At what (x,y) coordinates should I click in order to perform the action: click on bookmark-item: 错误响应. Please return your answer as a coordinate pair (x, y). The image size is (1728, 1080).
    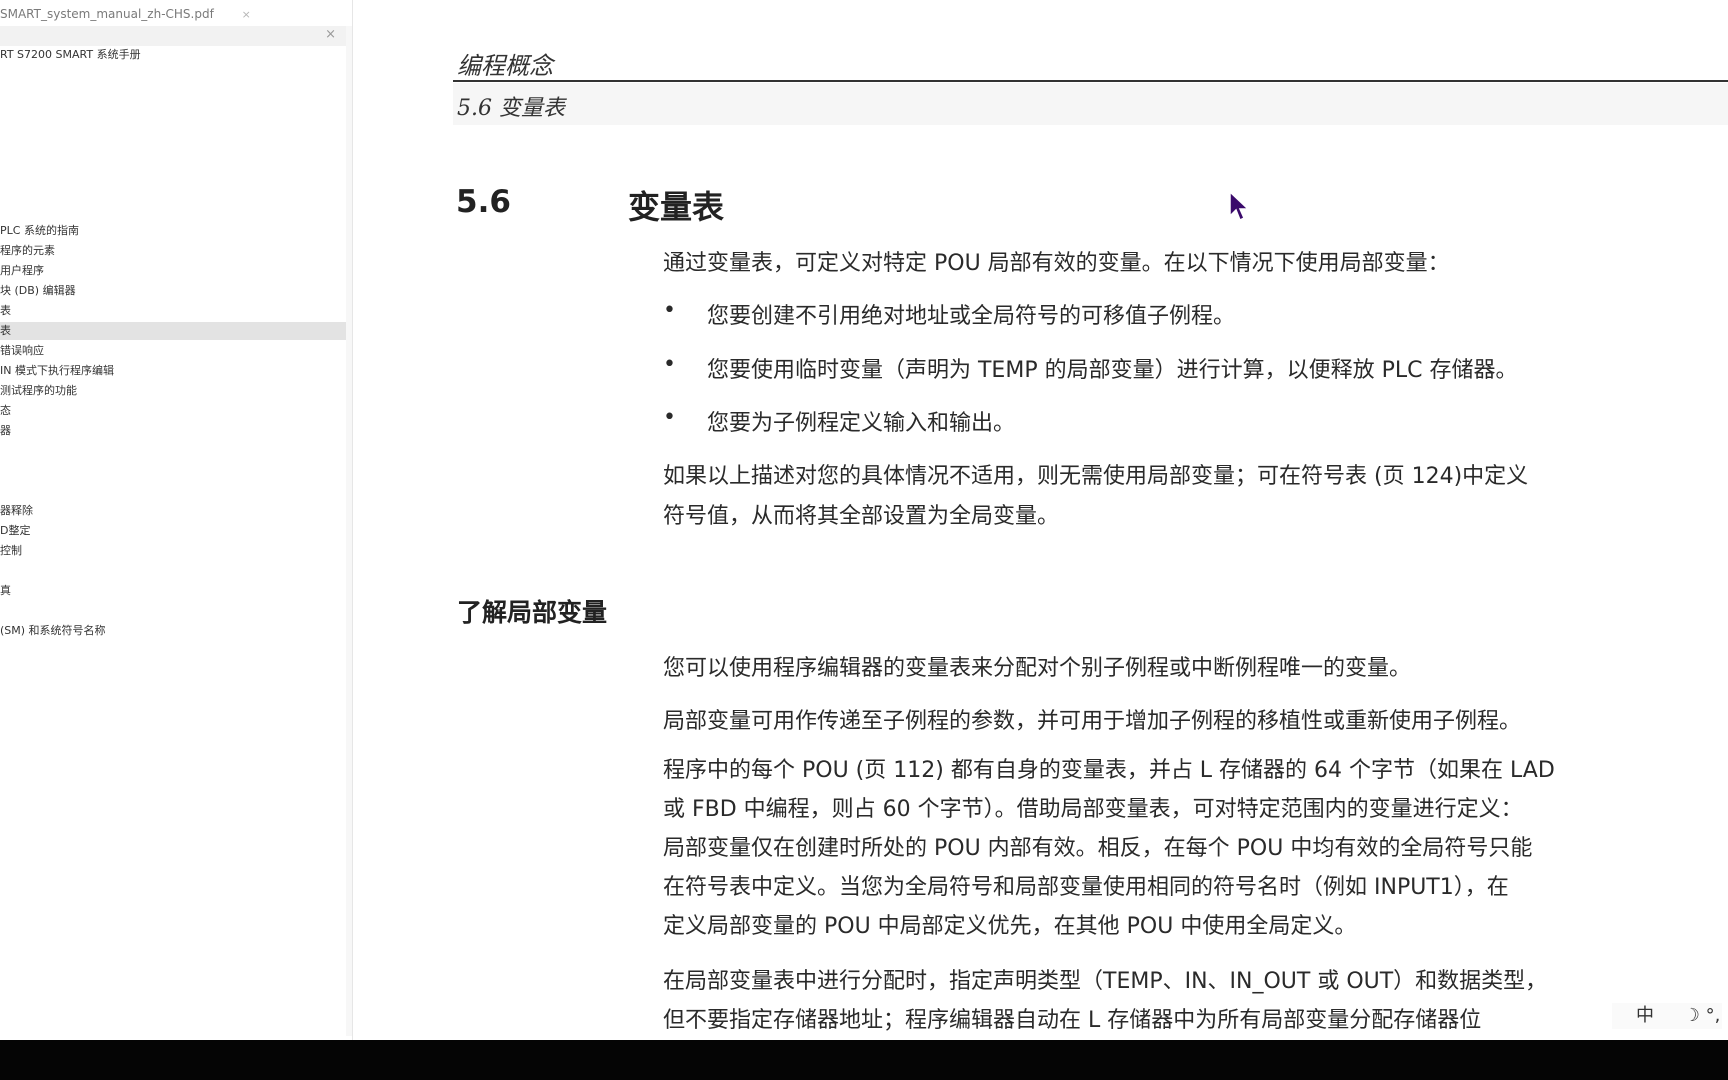
    Looking at the image, I should click on (22, 351).